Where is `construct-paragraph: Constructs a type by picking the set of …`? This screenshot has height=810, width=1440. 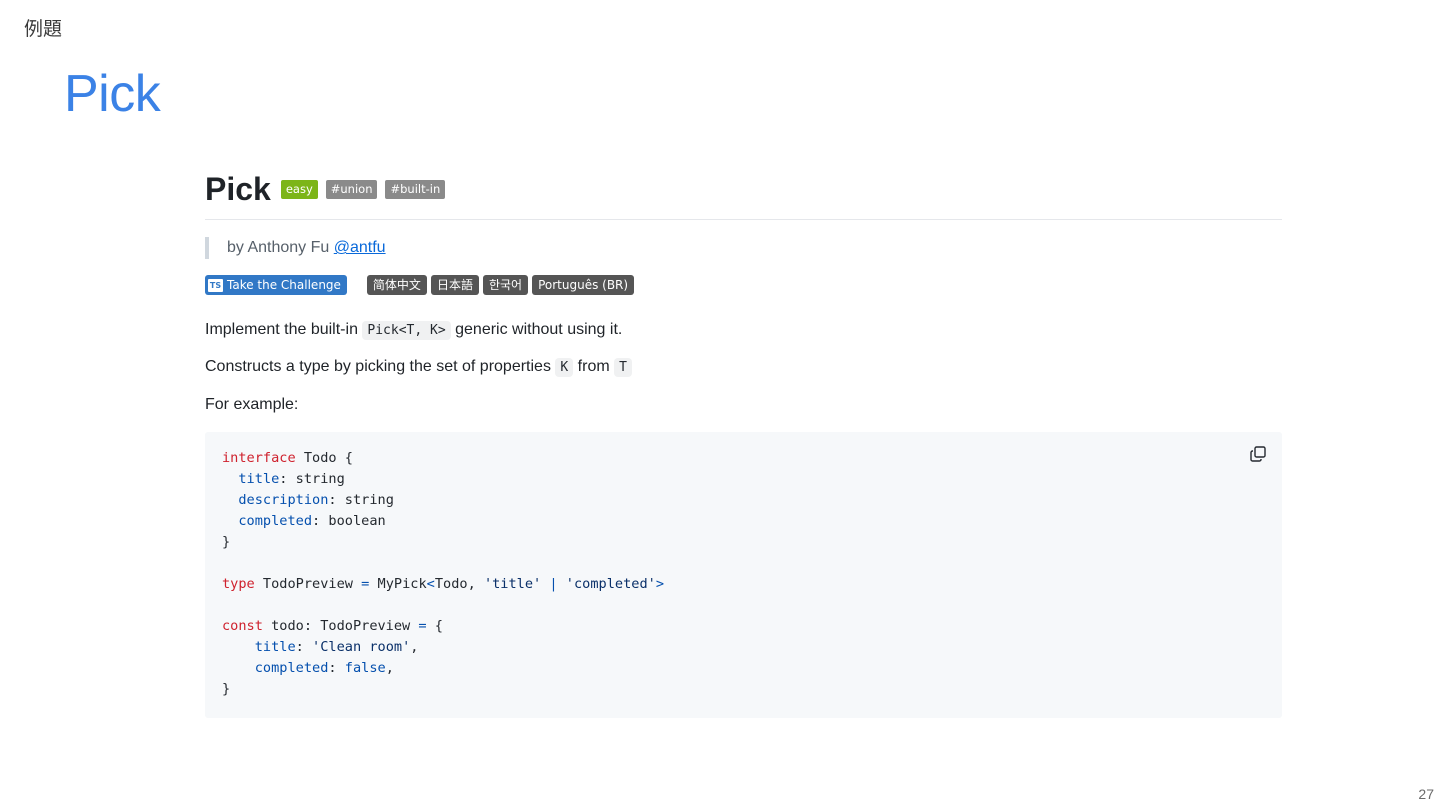 construct-paragraph: Constructs a type by picking the set of … is located at coordinates (743, 368).